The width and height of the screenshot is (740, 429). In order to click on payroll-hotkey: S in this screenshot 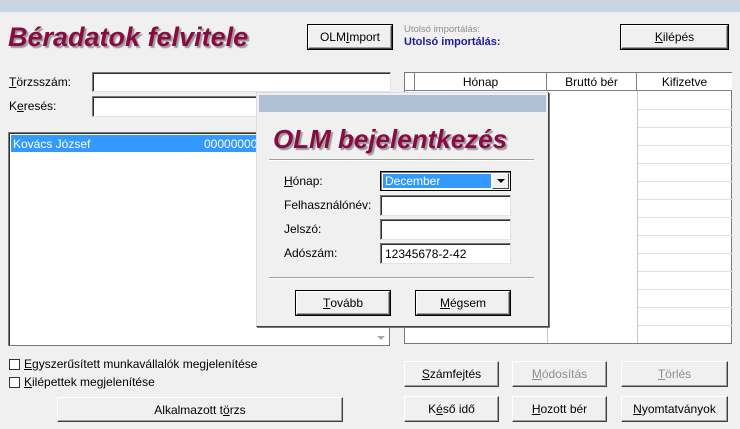, I will do `click(425, 374)`.